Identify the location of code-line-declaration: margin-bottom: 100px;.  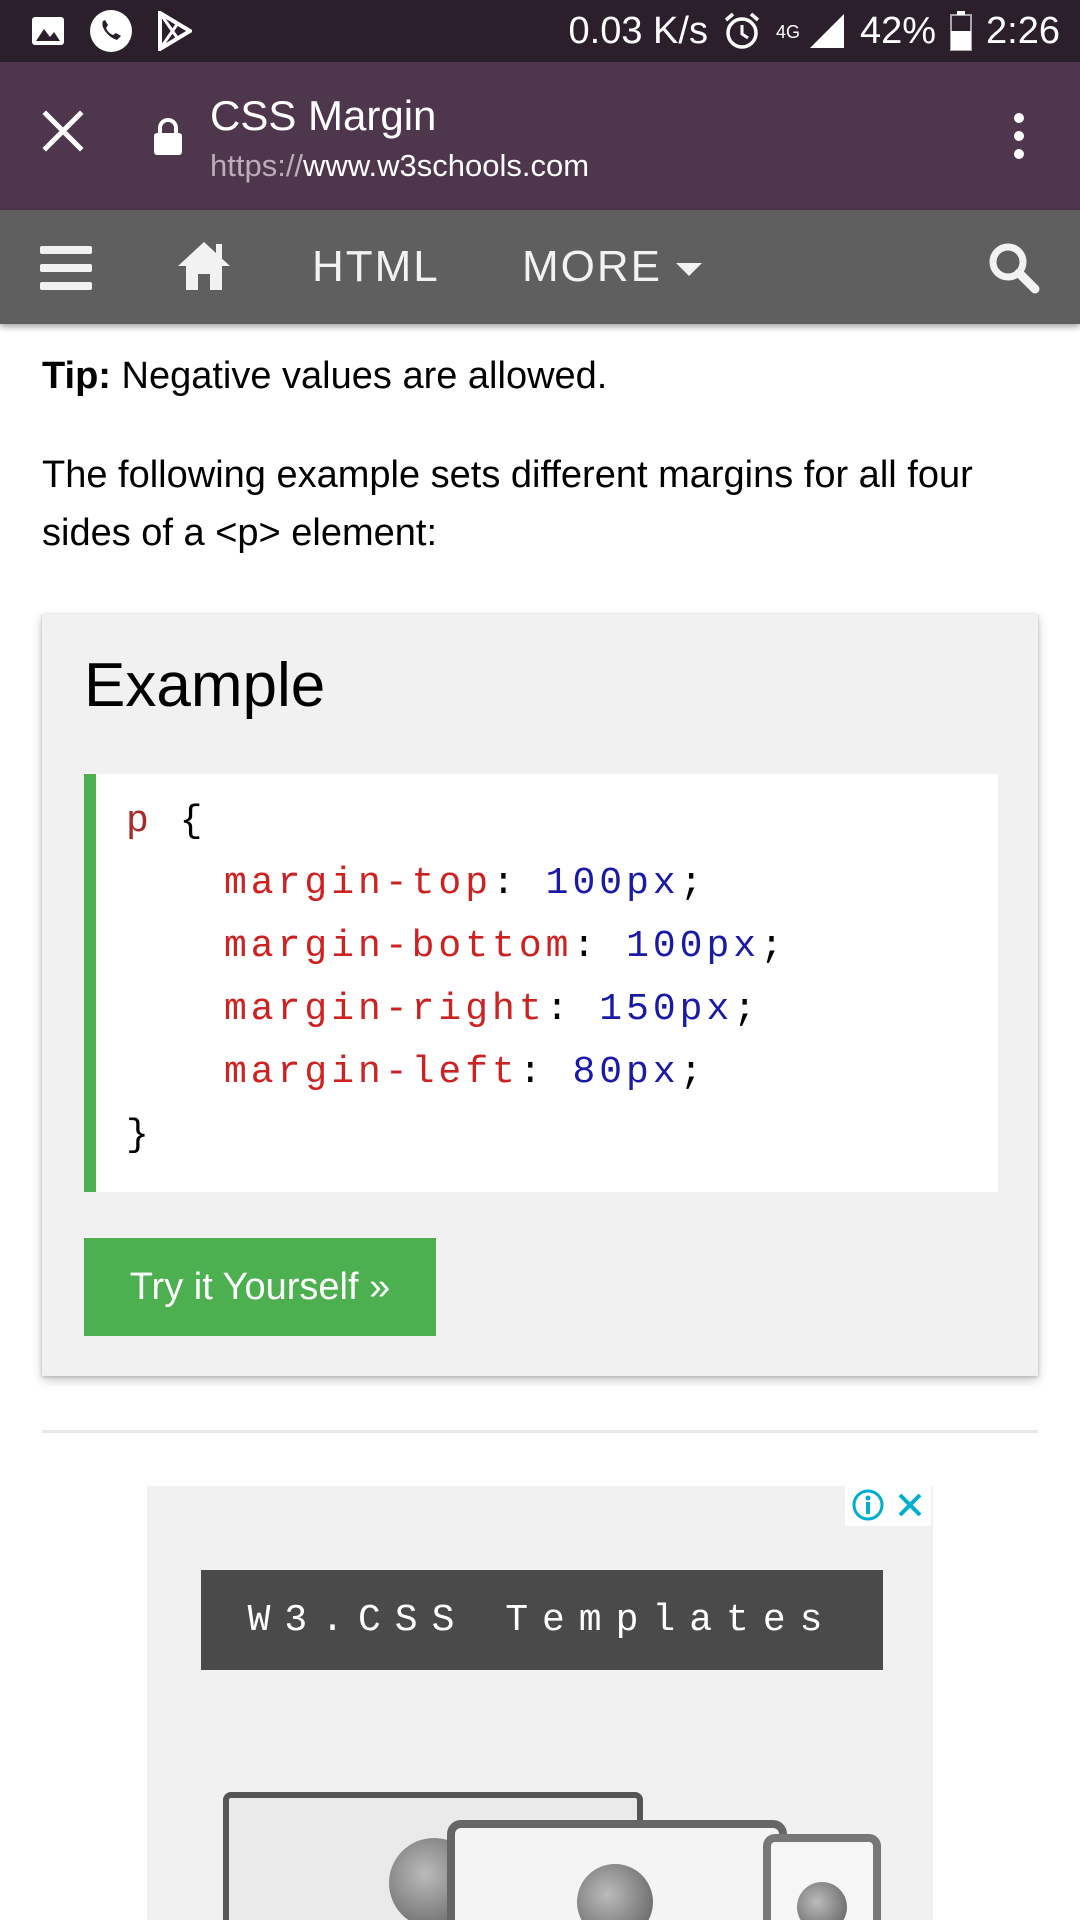
(505, 946).